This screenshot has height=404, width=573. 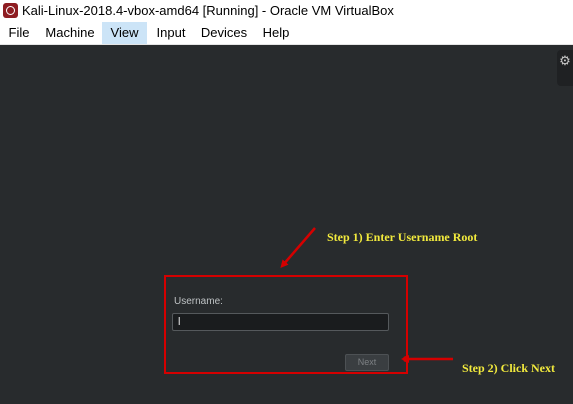 I want to click on virtualbox-icon, so click(x=10, y=10).